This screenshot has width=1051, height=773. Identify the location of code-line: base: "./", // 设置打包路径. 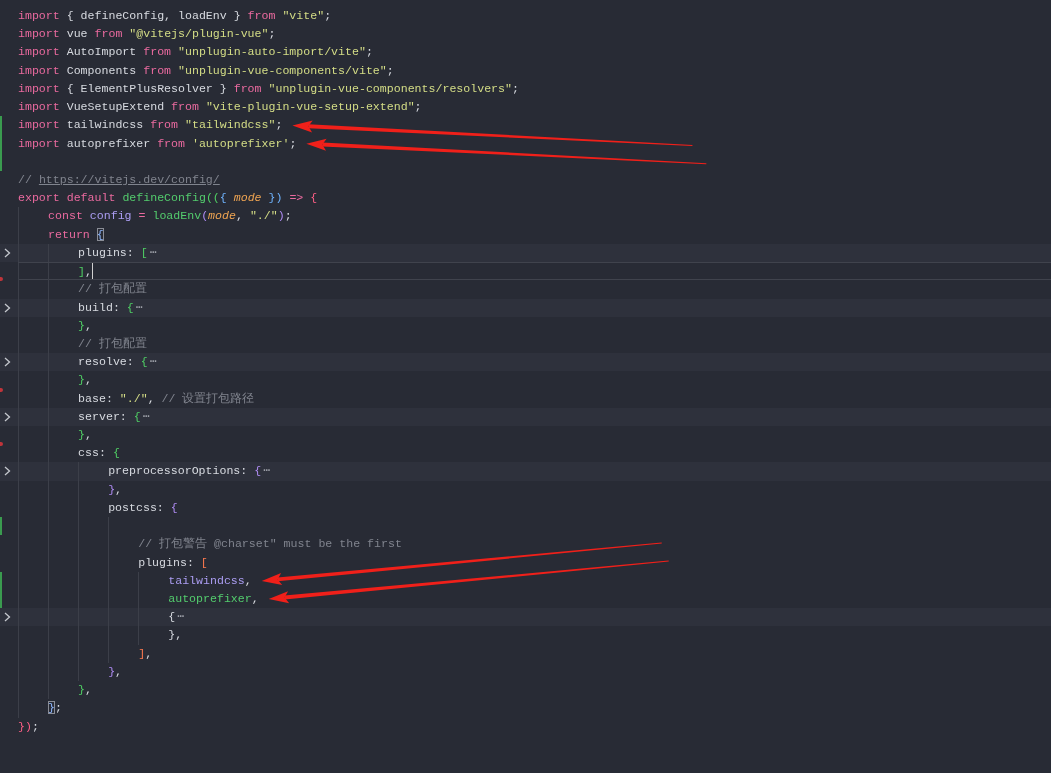
(166, 398).